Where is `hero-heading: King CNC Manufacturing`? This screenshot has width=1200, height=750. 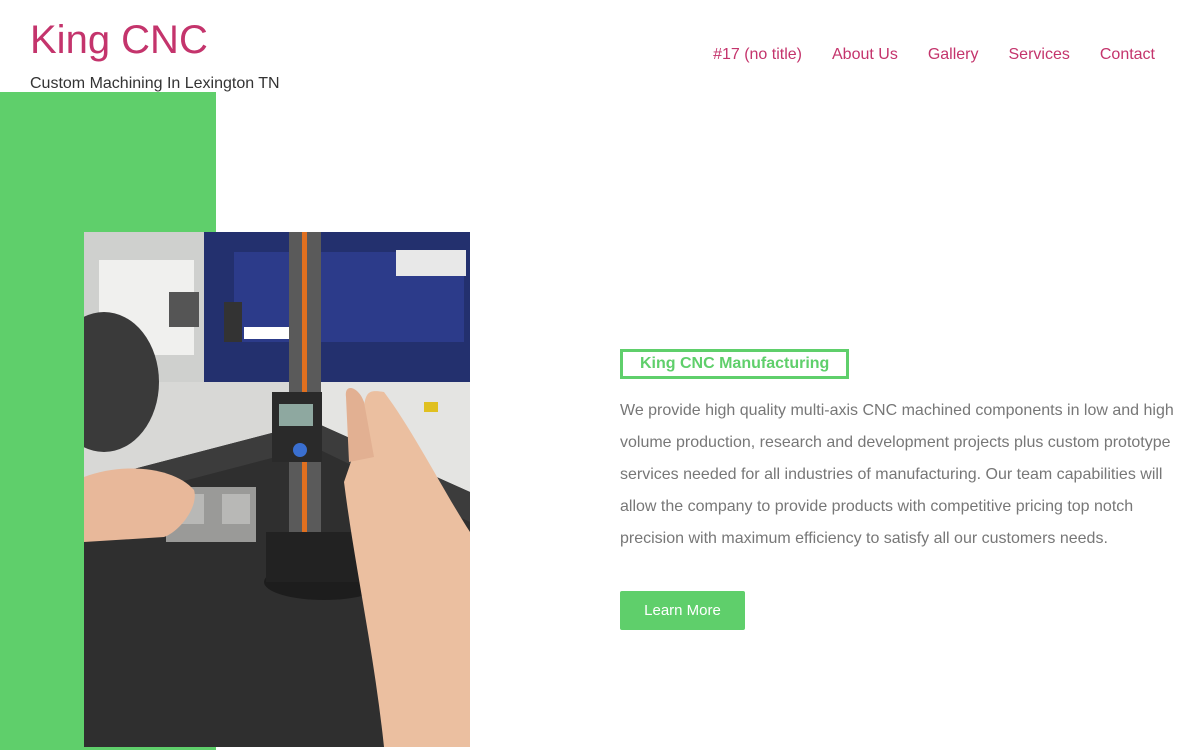
hero-heading: King CNC Manufacturing is located at coordinates (735, 364).